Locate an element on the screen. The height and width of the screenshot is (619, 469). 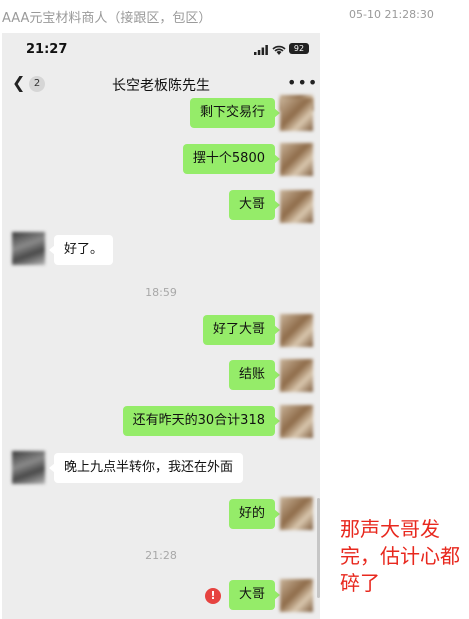
scrollbar is located at coordinates (318, 548).